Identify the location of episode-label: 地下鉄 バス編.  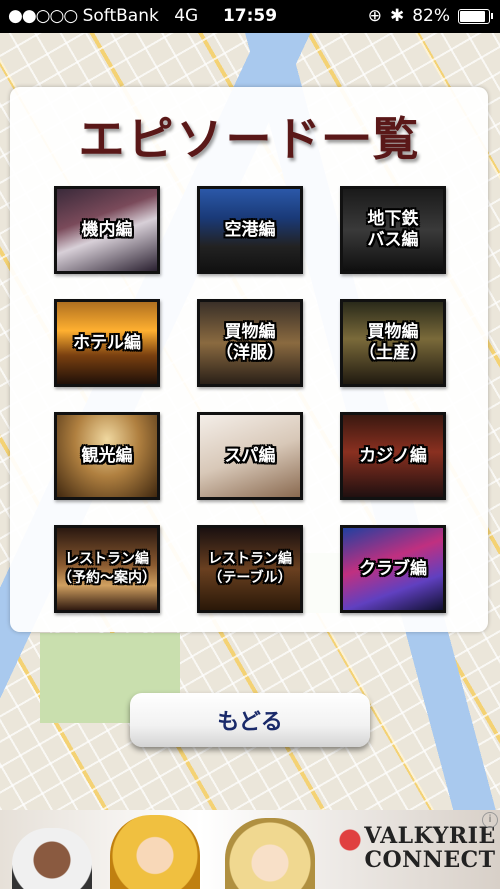
(393, 229).